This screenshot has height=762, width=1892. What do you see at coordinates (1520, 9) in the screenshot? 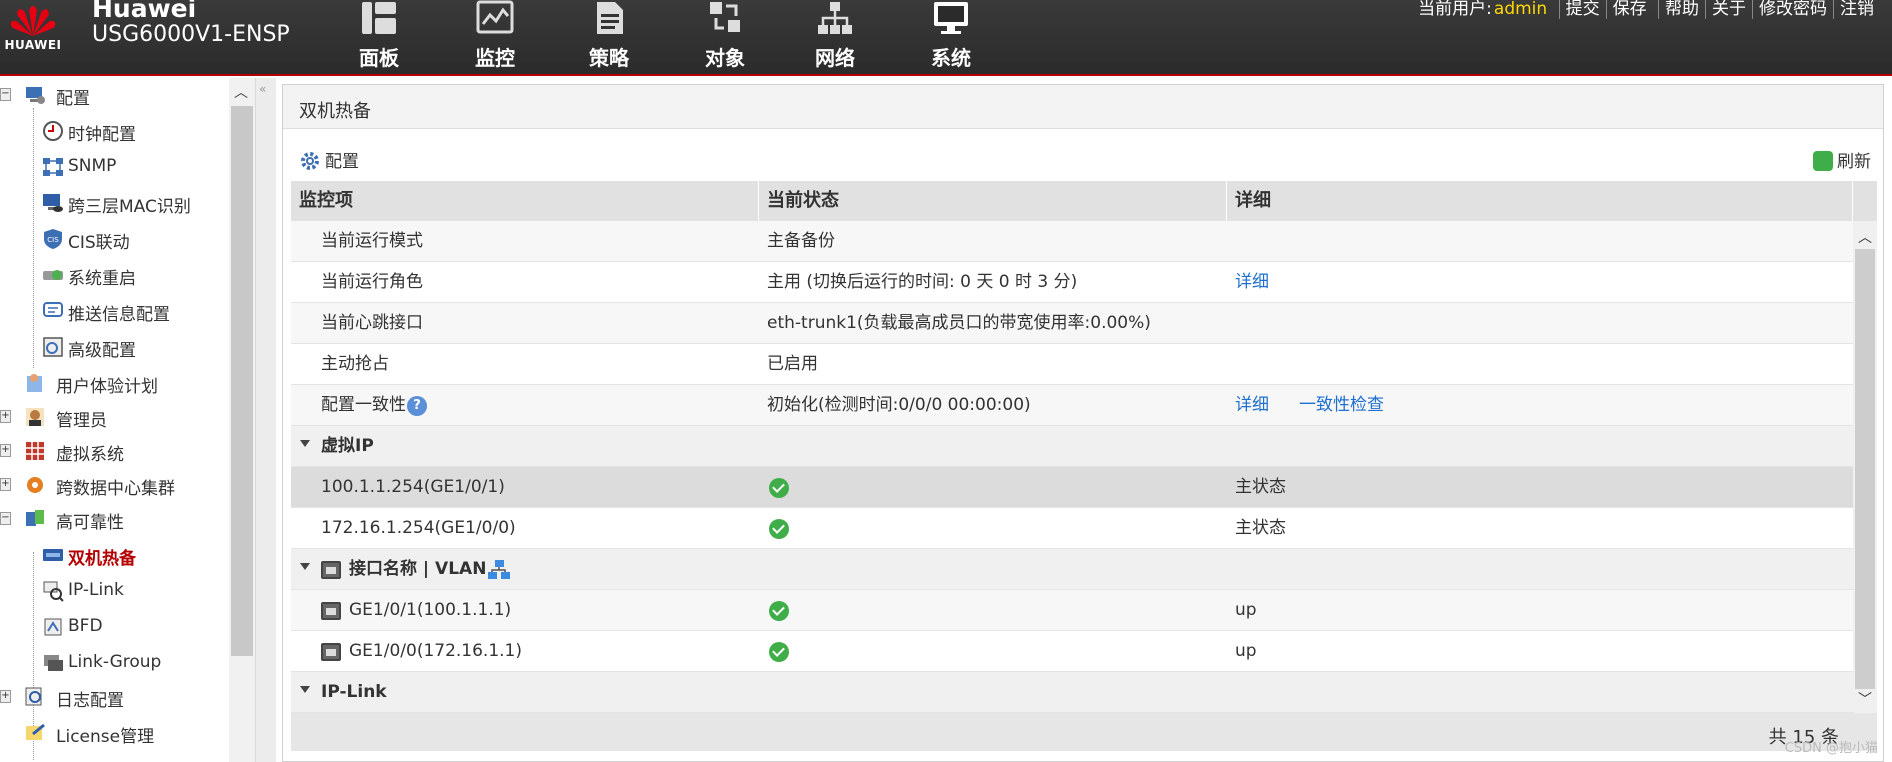
I see `username: admin` at bounding box center [1520, 9].